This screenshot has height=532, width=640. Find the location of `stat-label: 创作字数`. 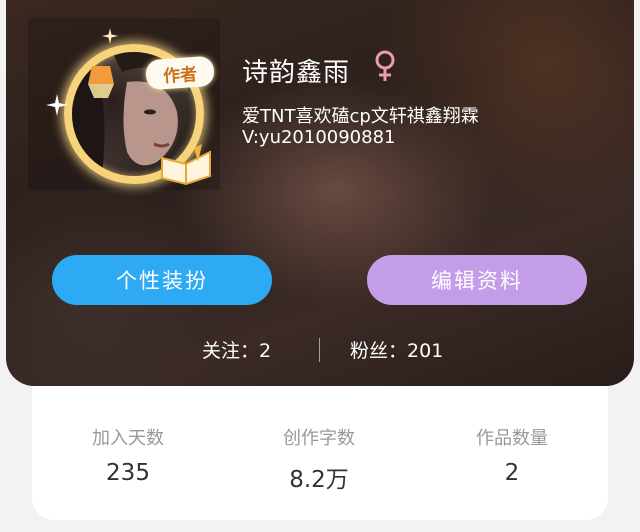

stat-label: 创作字数 is located at coordinates (319, 438).